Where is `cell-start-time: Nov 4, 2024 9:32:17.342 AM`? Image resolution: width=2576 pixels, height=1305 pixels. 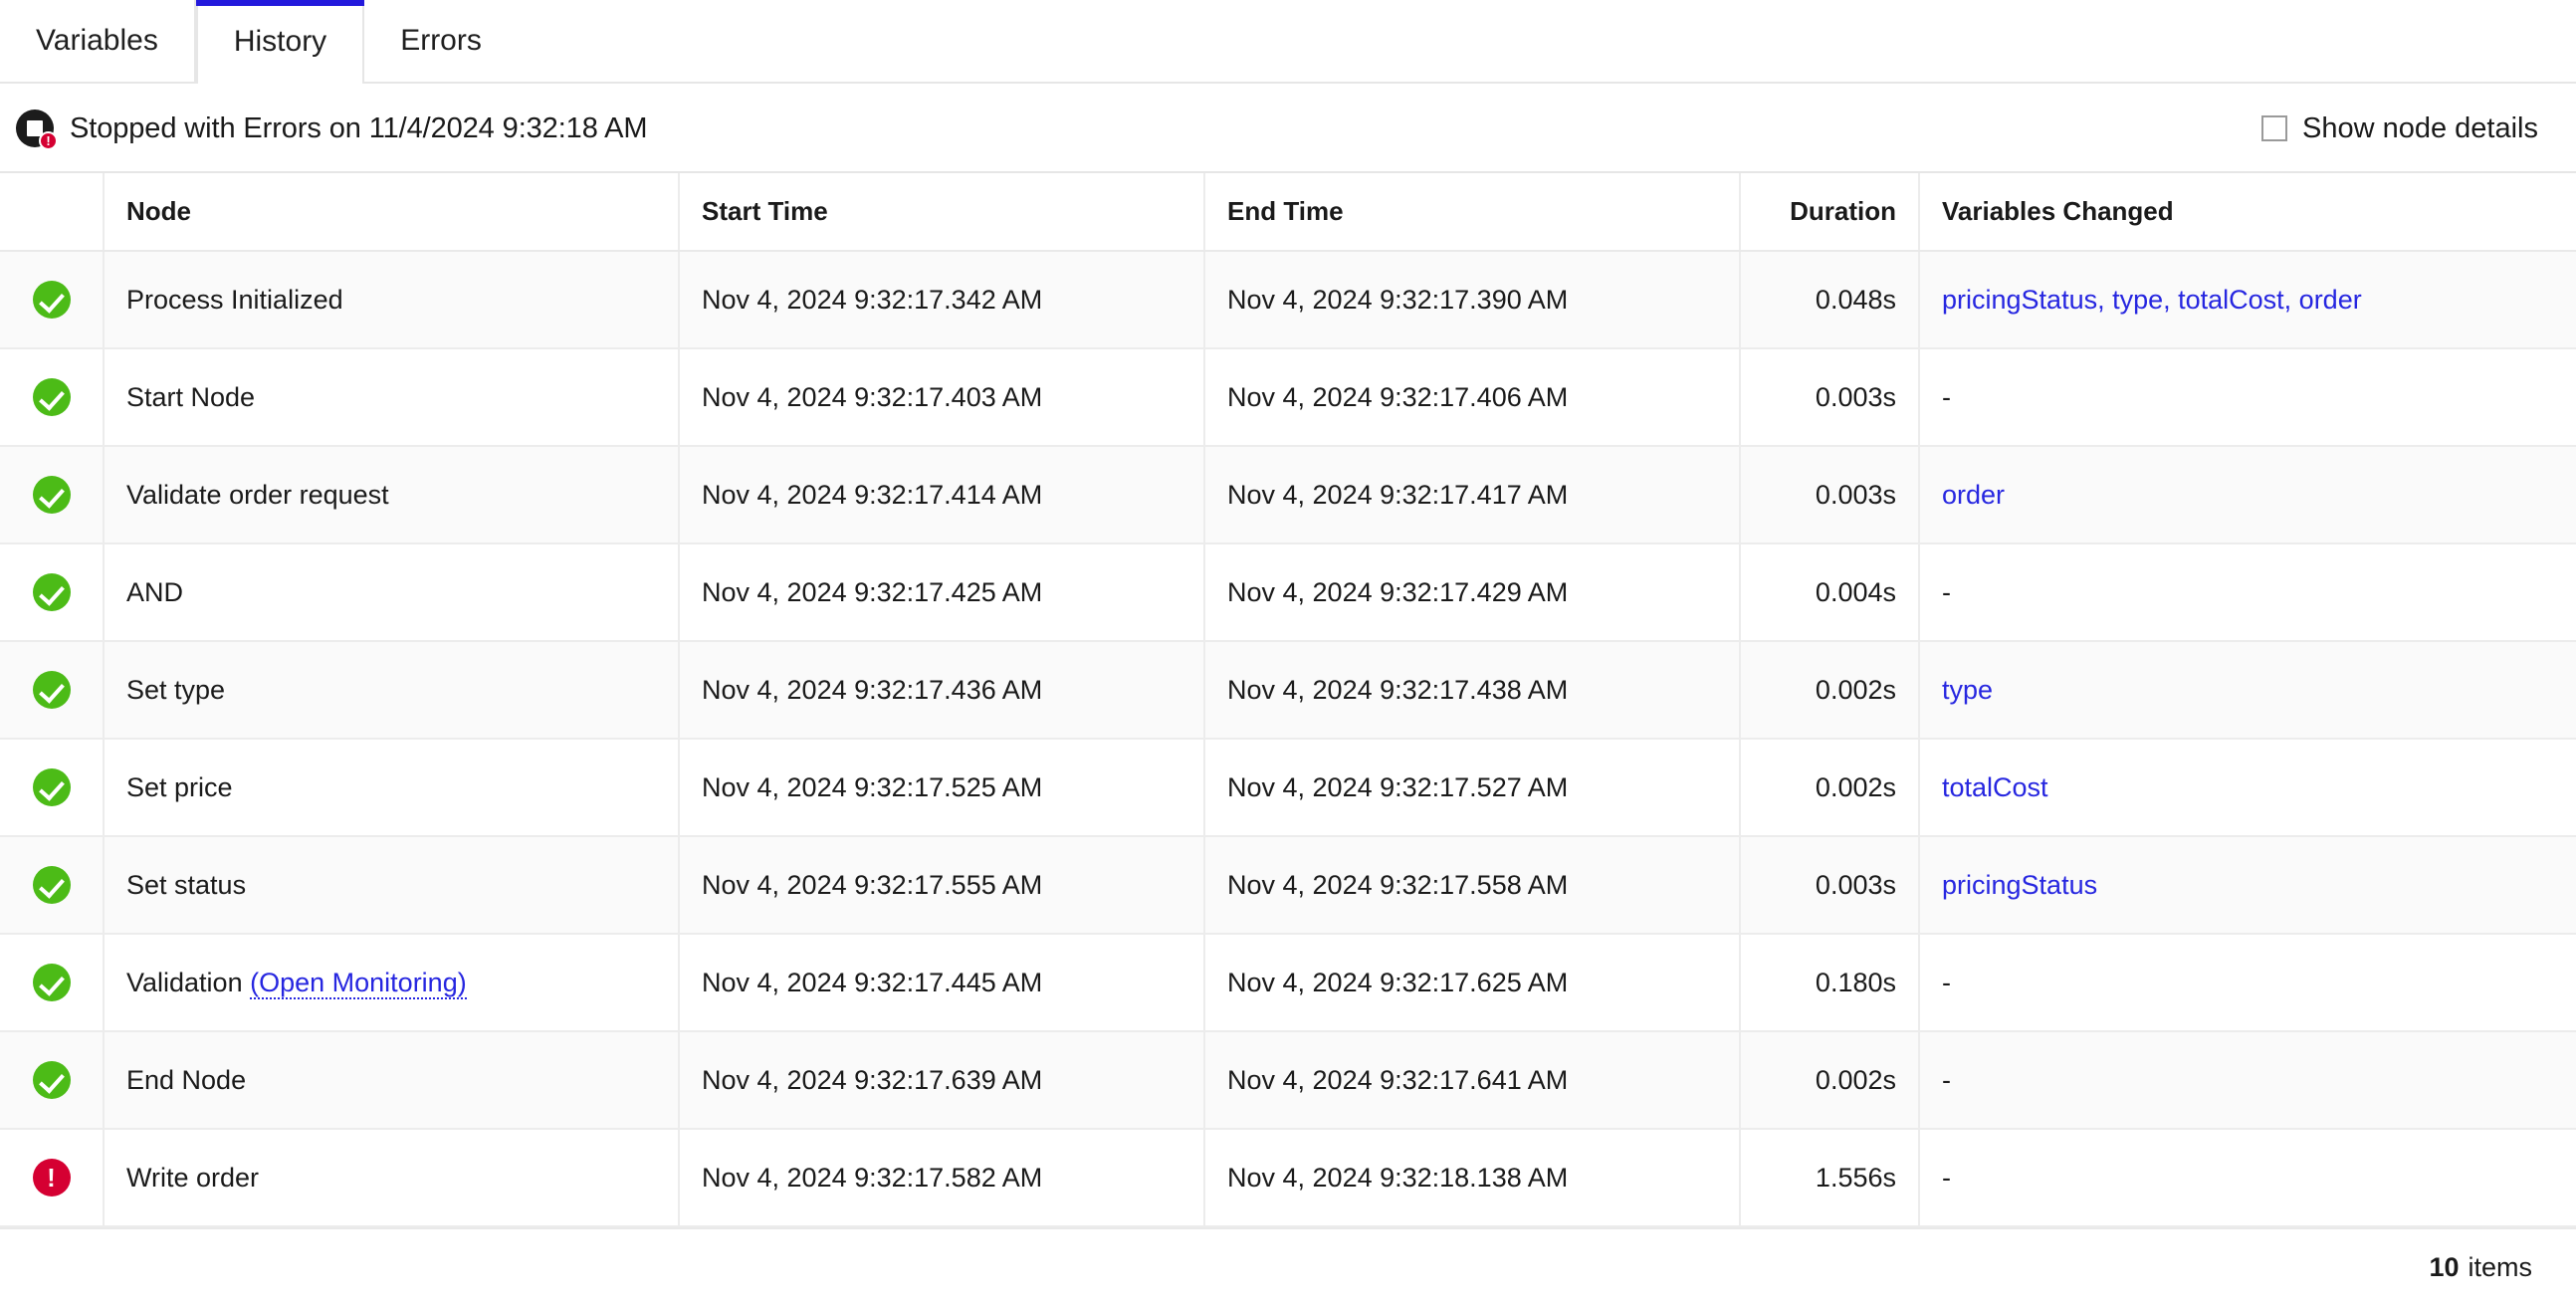 cell-start-time: Nov 4, 2024 9:32:17.342 AM is located at coordinates (942, 300).